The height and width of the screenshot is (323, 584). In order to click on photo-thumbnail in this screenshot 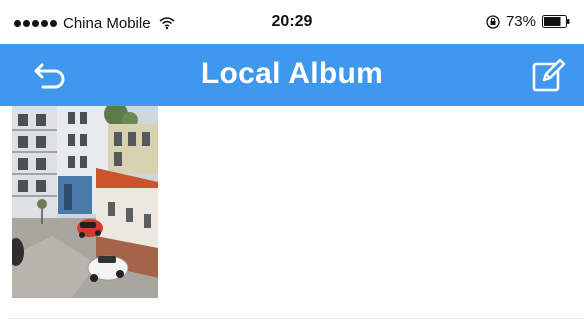, I will do `click(85, 202)`.